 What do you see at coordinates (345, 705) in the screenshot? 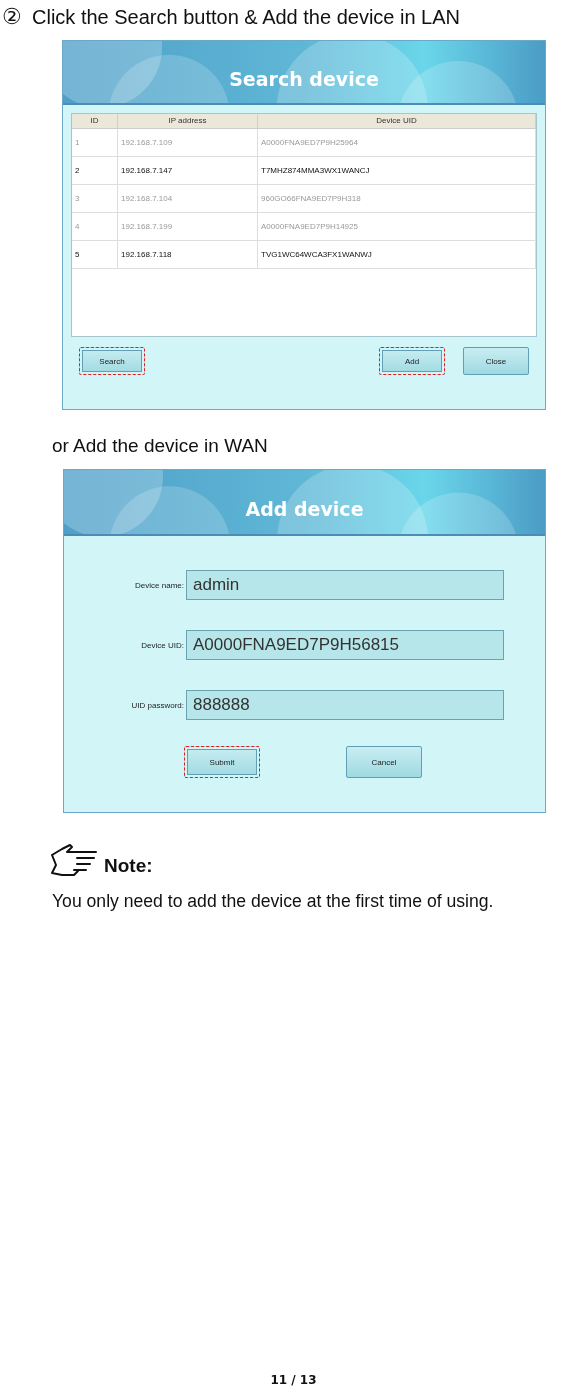
I see `input-field: 888888` at bounding box center [345, 705].